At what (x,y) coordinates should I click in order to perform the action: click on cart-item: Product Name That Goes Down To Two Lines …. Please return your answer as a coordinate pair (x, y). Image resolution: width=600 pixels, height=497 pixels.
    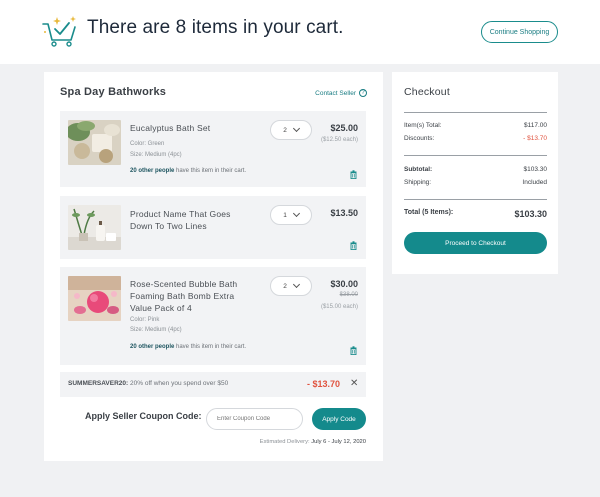
    Looking at the image, I should click on (213, 227).